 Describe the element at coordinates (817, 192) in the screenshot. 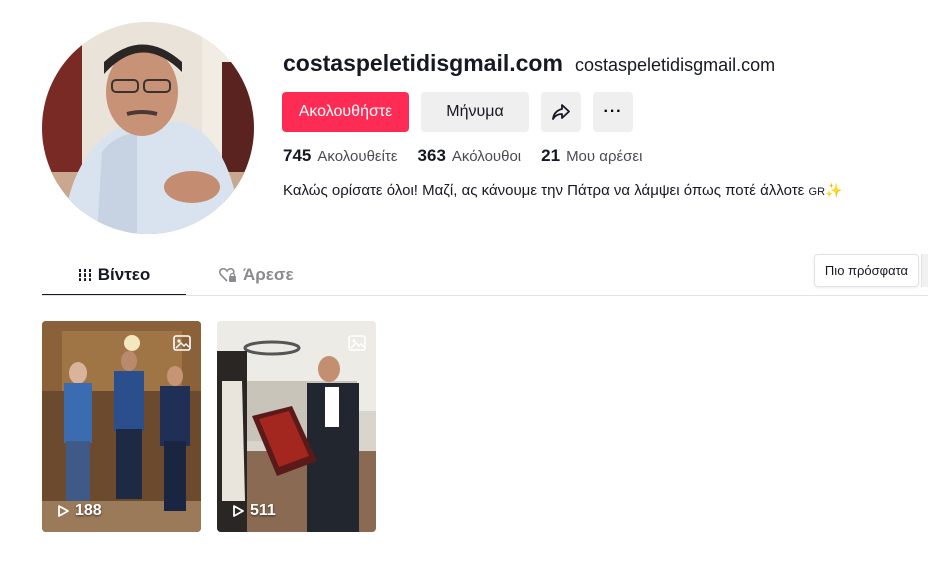

I see `flag-gr-icon: GR` at that location.